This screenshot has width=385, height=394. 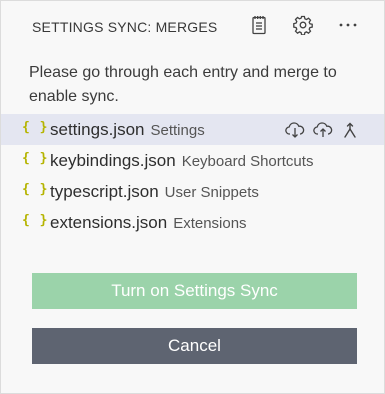 I want to click on entry-label: settings.json Settings, so click(x=127, y=130).